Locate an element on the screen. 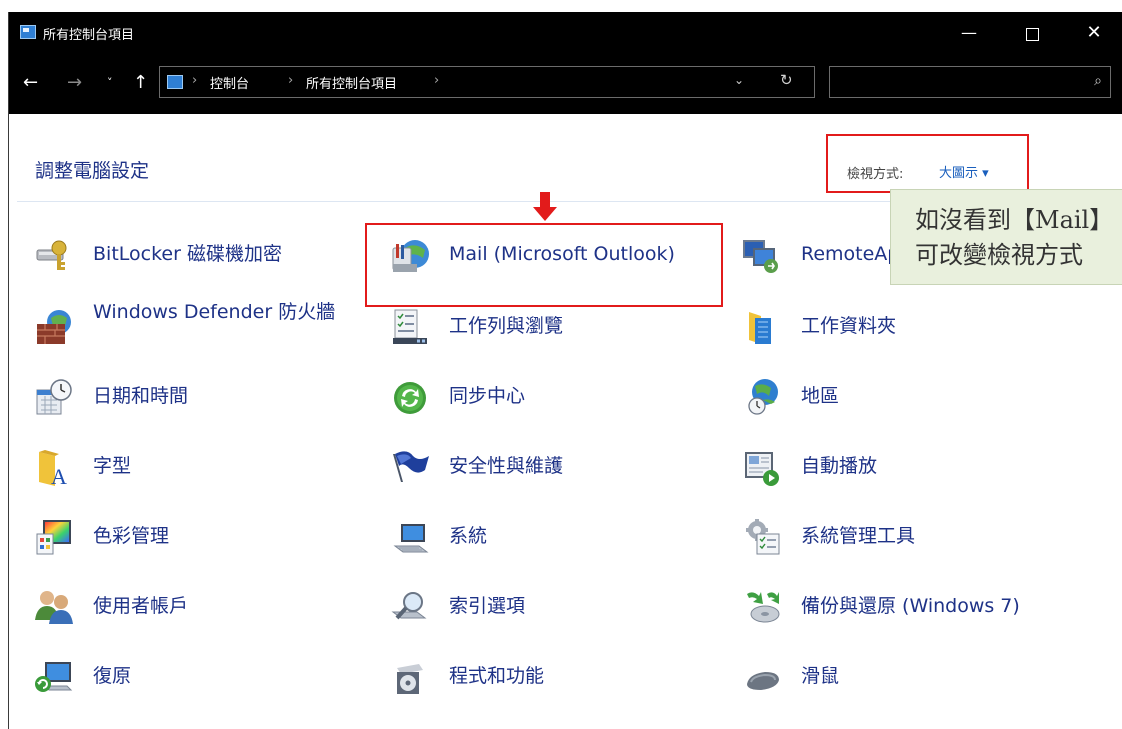  system-icon is located at coordinates (411, 538).